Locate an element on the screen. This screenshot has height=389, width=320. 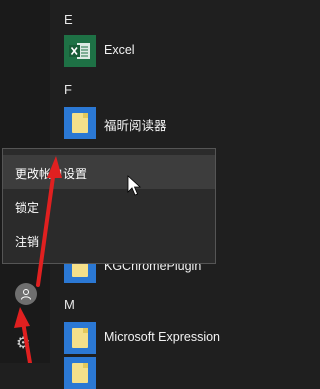
section-letter-f: F is located at coordinates (68, 89).